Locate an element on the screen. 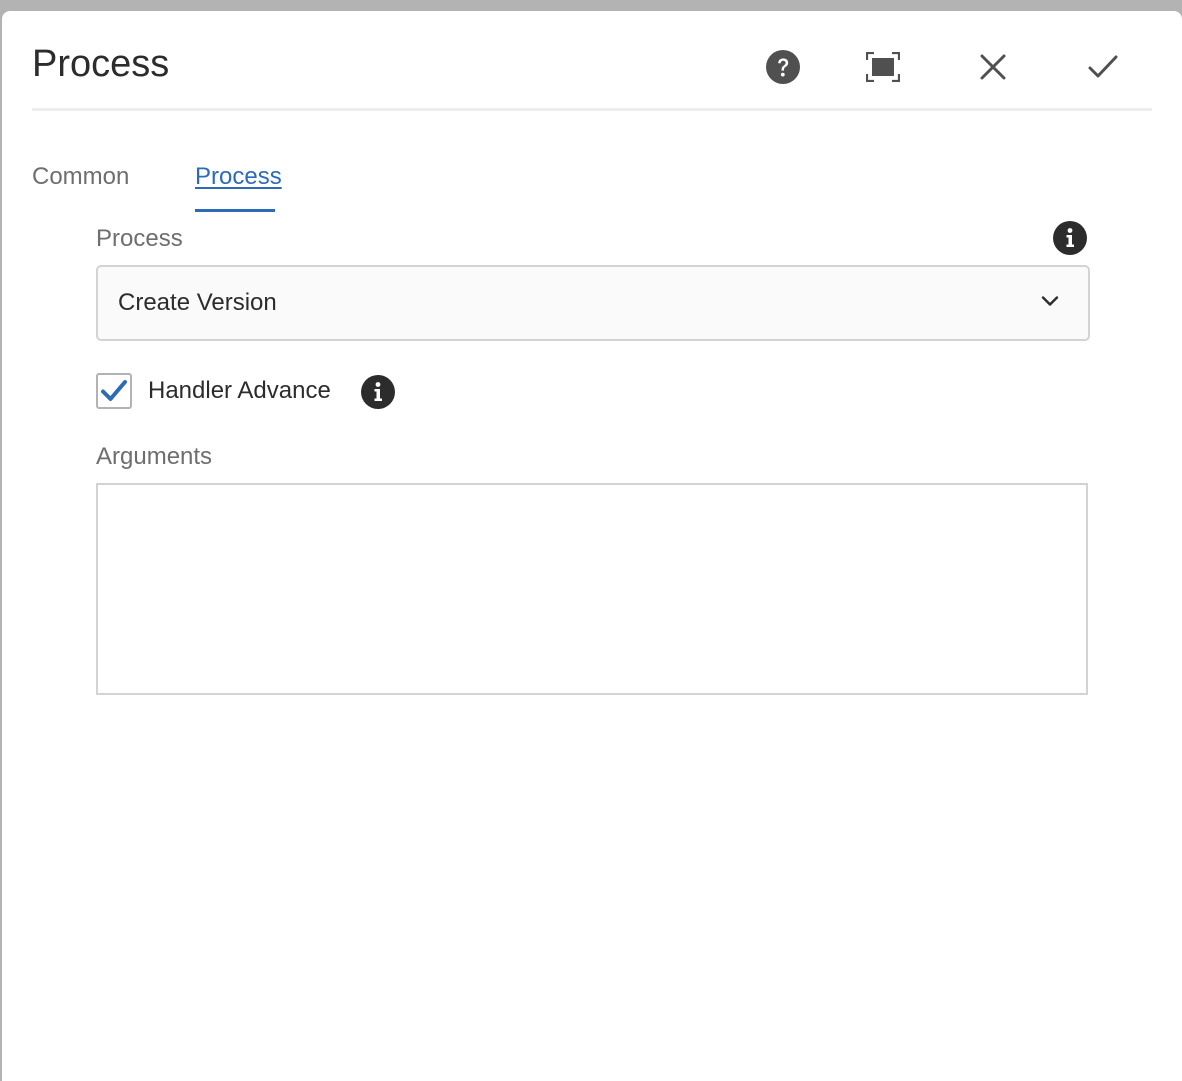 This screenshot has height=1081, width=1182. chevron-down-icon is located at coordinates (1050, 301).